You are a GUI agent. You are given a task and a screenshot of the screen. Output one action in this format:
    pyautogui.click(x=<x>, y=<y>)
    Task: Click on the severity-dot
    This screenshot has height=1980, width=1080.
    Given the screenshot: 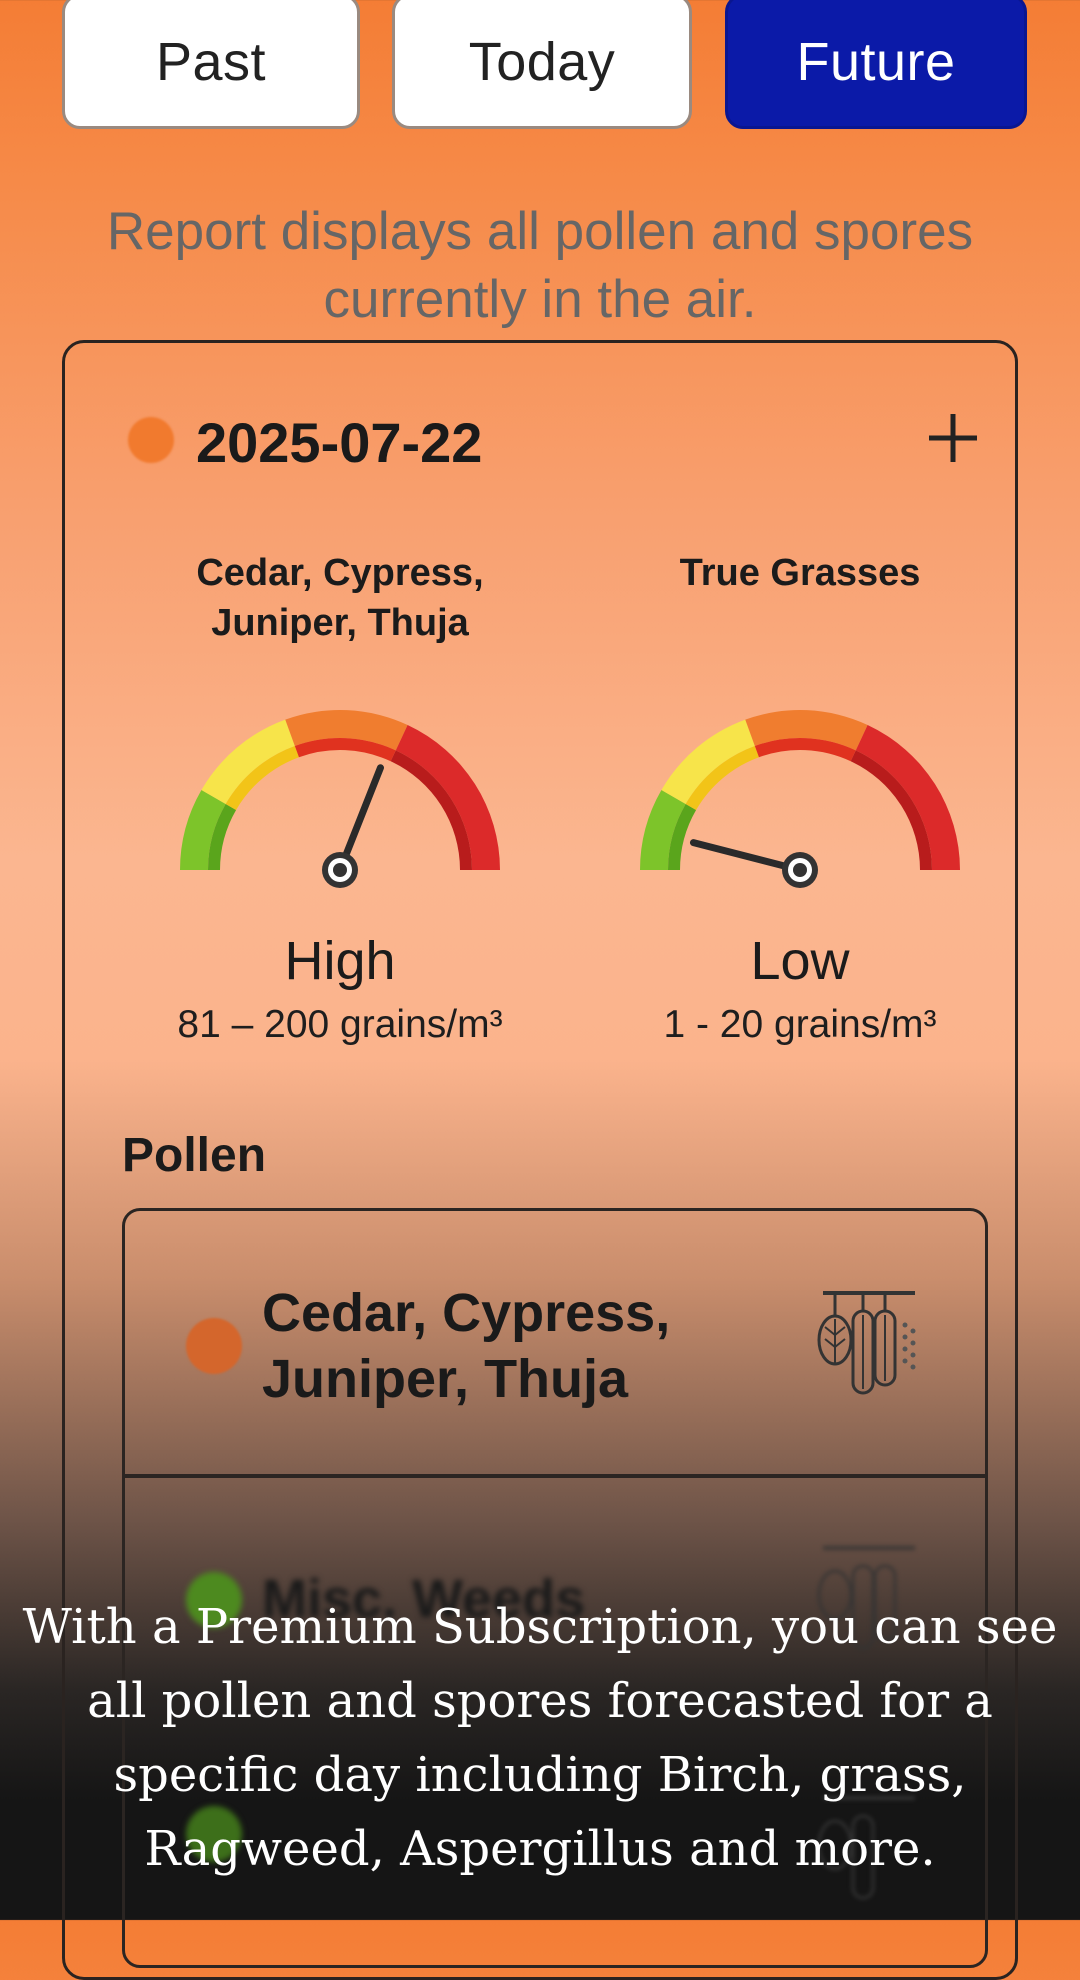 What is the action you would take?
    pyautogui.click(x=214, y=1346)
    